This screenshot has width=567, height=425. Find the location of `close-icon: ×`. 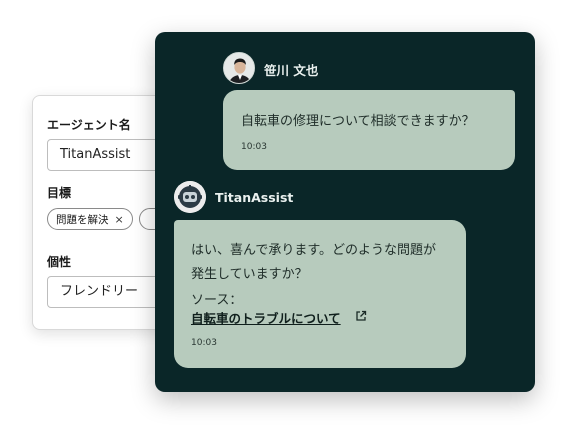

close-icon: × is located at coordinates (119, 219).